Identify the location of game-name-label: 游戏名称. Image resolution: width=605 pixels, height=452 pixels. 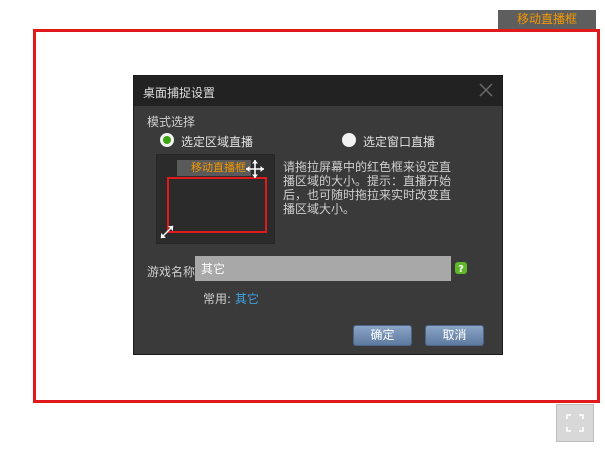
(171, 272).